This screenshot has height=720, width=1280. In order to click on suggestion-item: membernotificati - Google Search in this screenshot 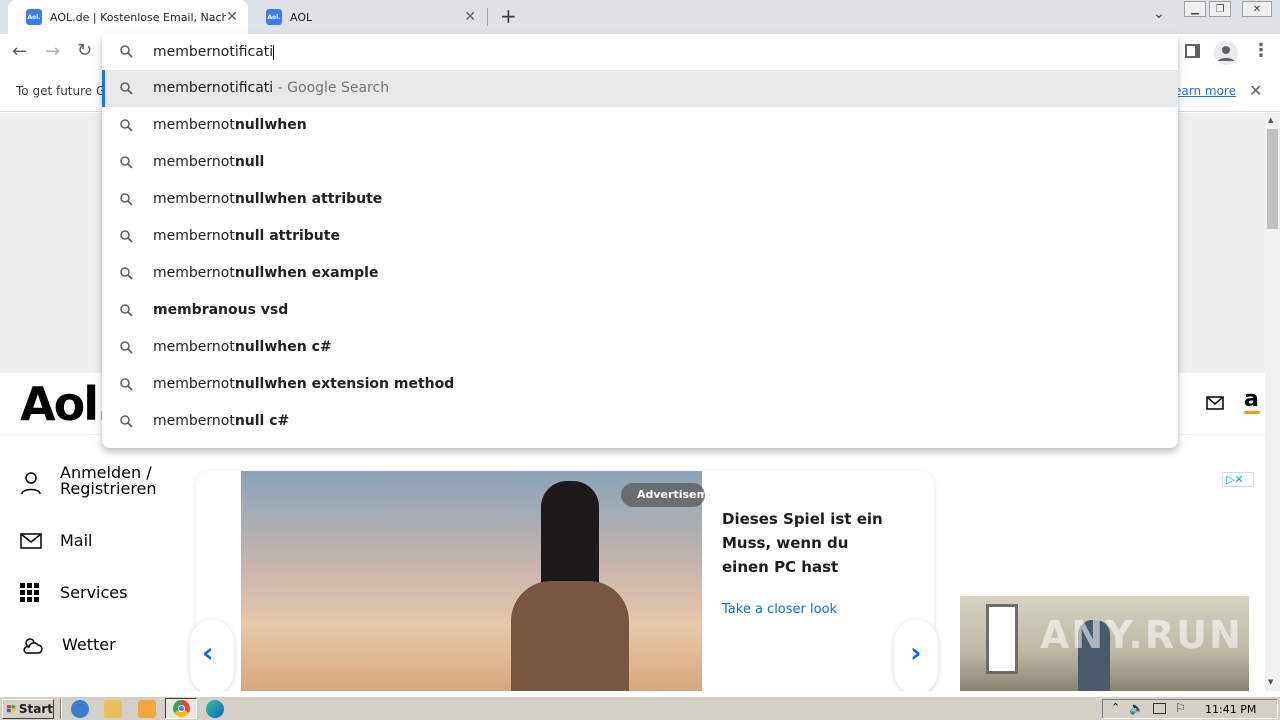, I will do `click(640, 88)`.